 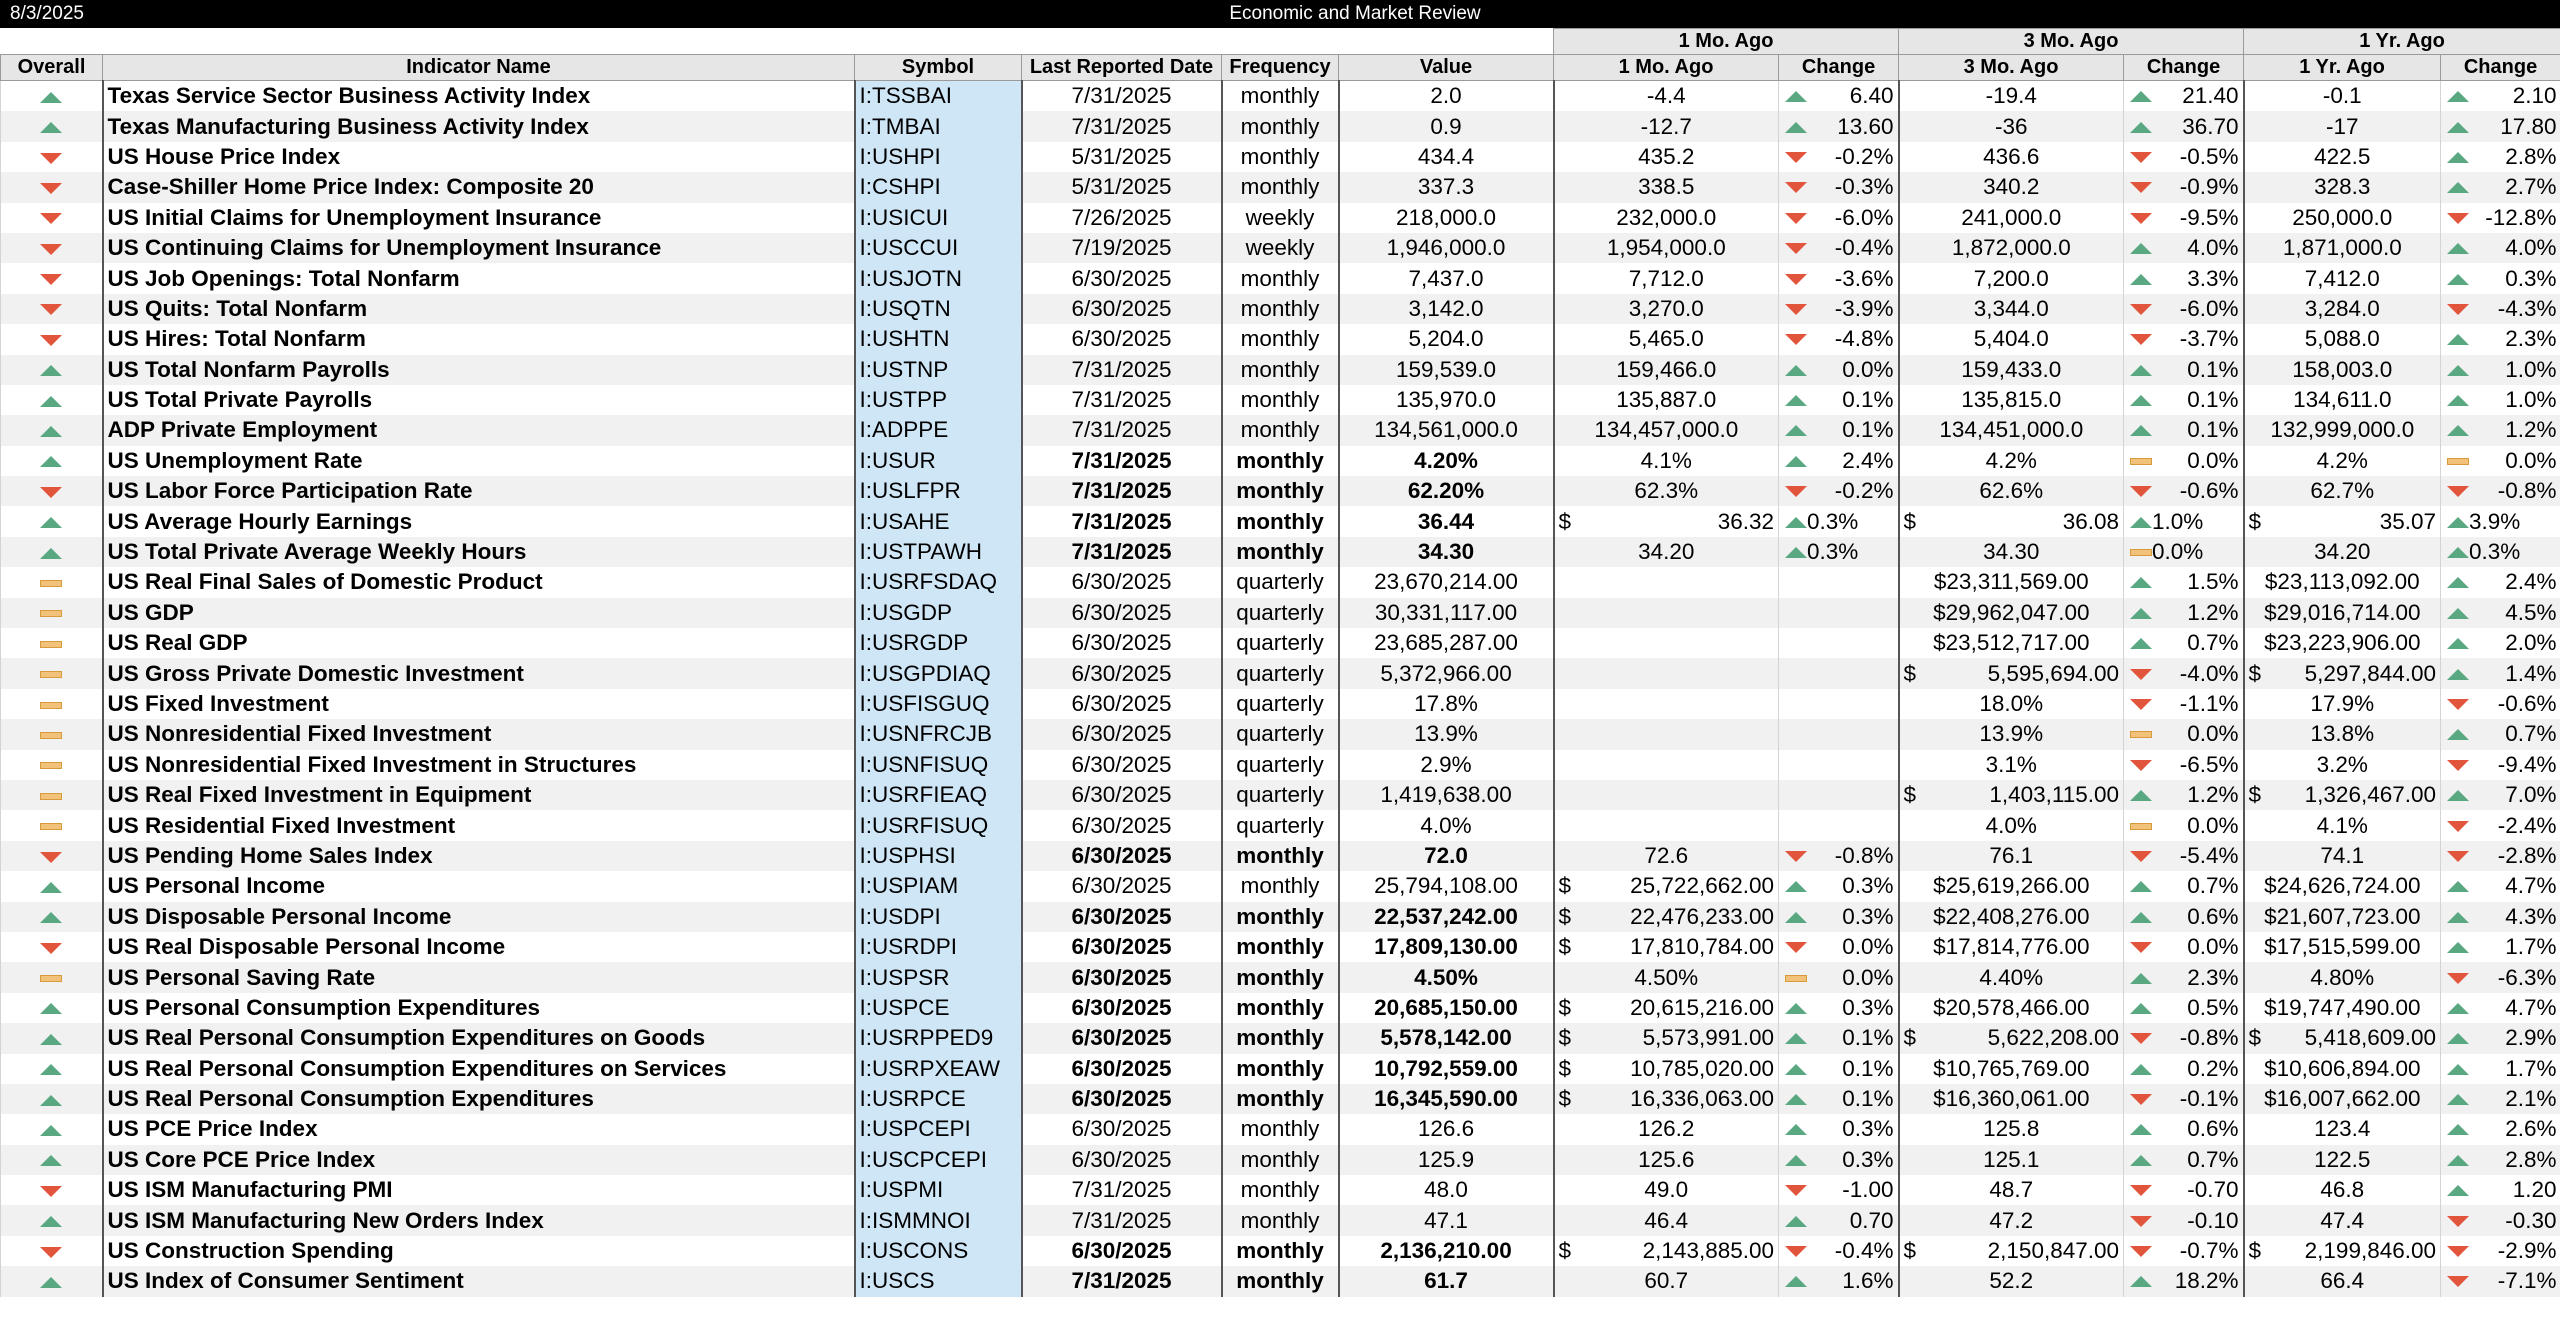 What do you see at coordinates (938, 1008) in the screenshot?
I see `symbol-cell: I:USPCE` at bounding box center [938, 1008].